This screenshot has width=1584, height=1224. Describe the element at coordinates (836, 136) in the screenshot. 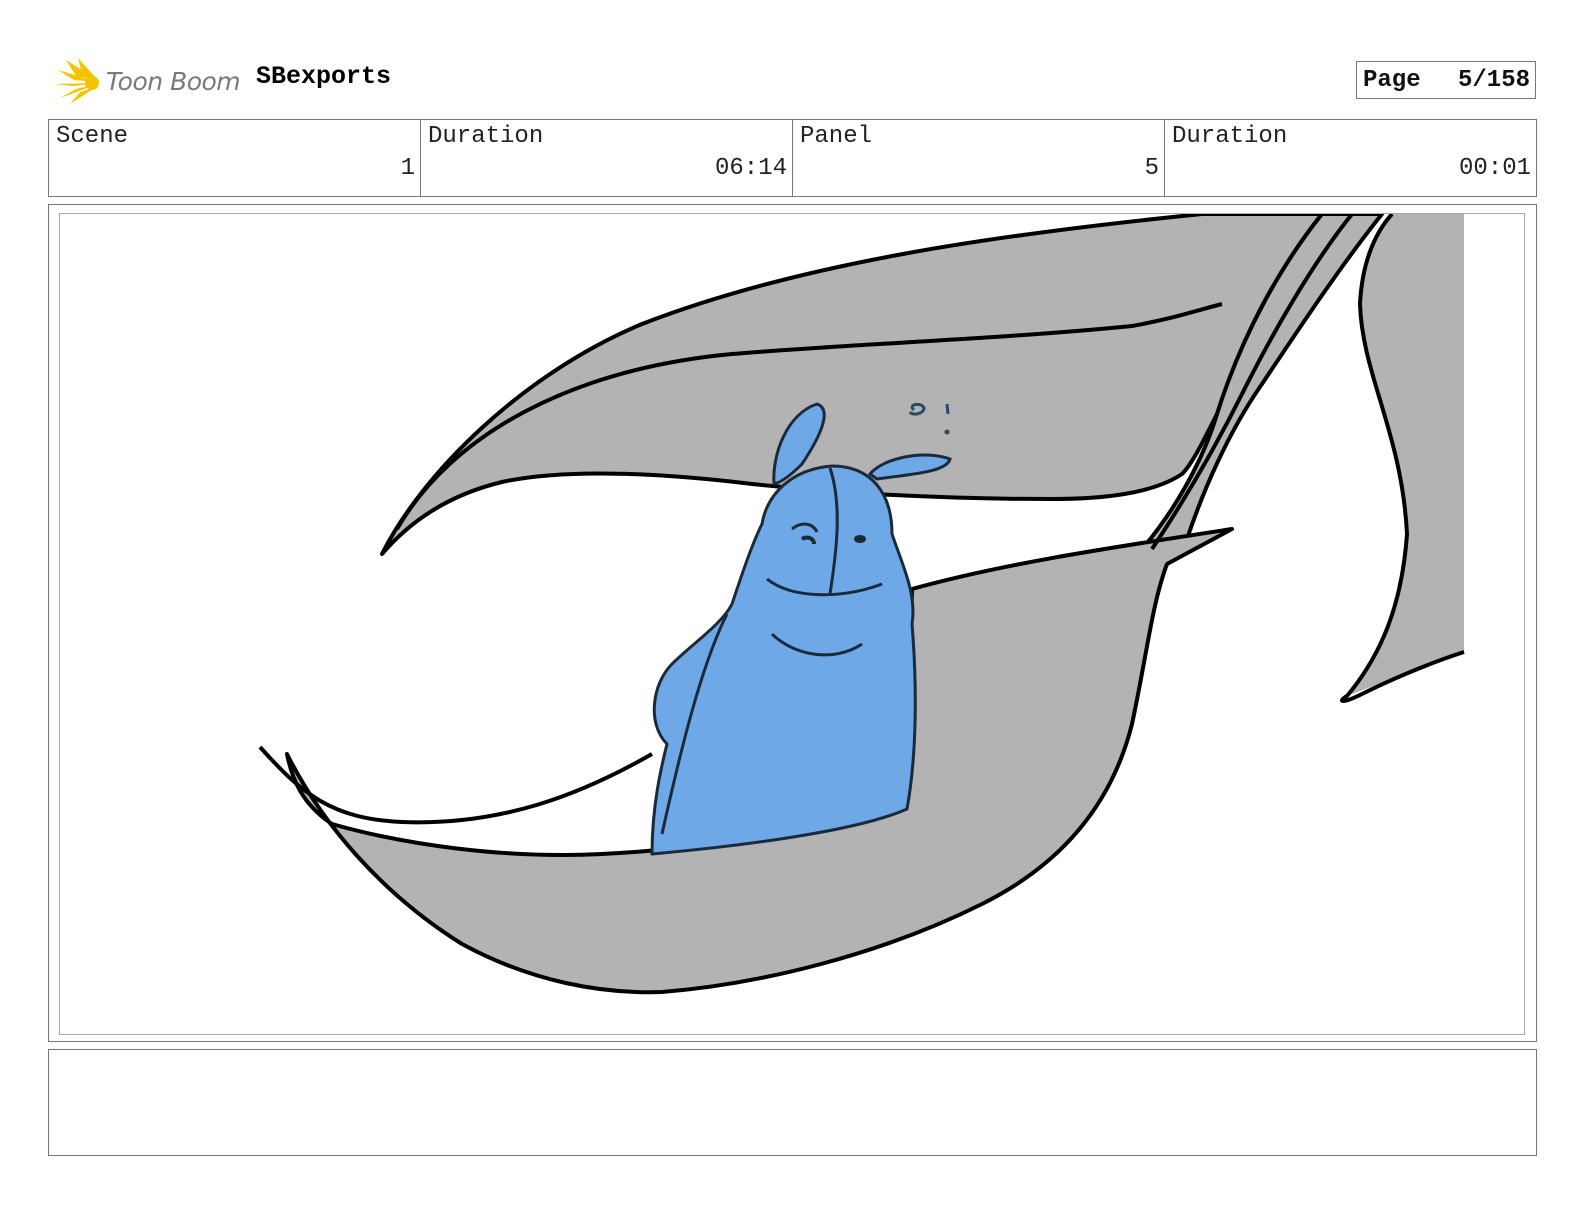

I see `panel-label: Panel` at that location.